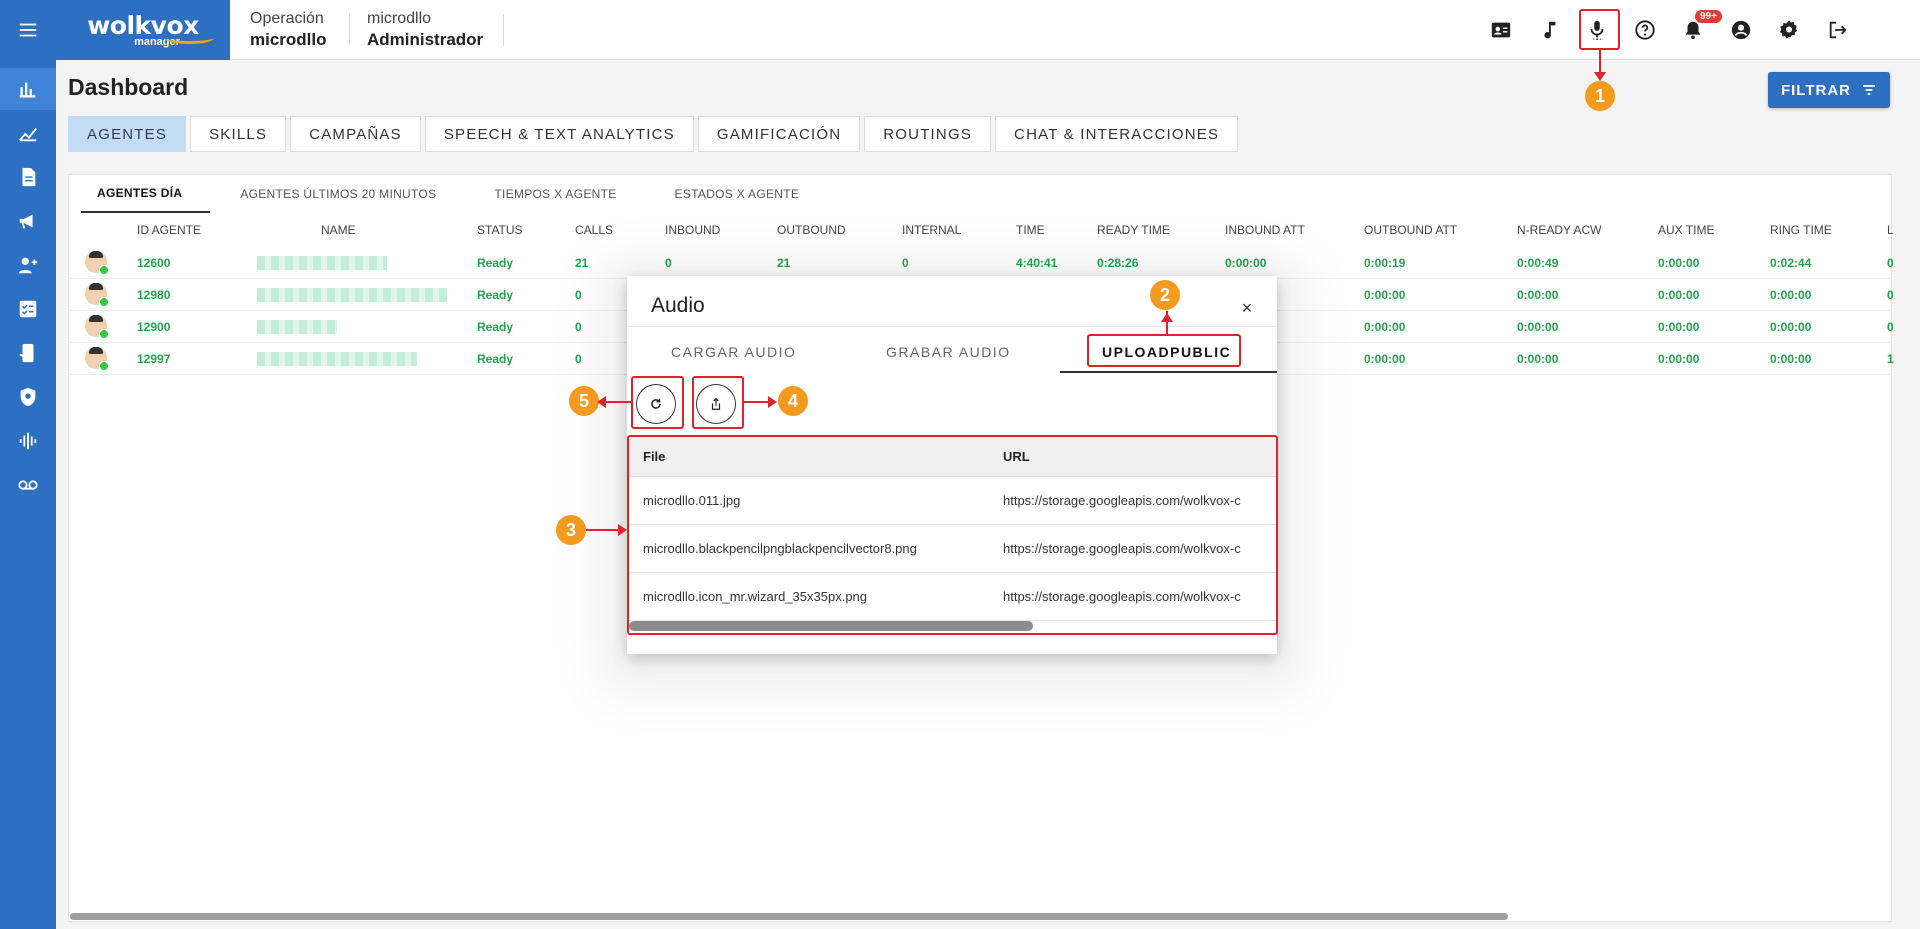  What do you see at coordinates (1801, 230) in the screenshot?
I see `column-header: RING TIME` at bounding box center [1801, 230].